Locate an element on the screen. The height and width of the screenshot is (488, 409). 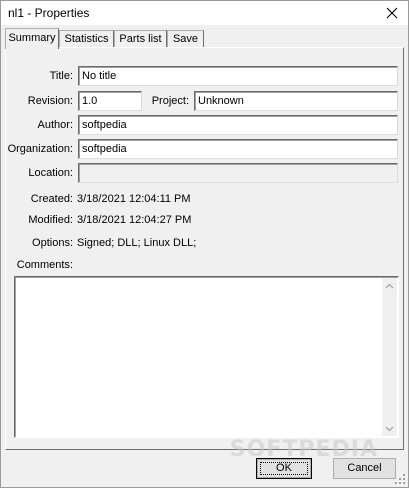
comments-scrollbar is located at coordinates (389, 357).